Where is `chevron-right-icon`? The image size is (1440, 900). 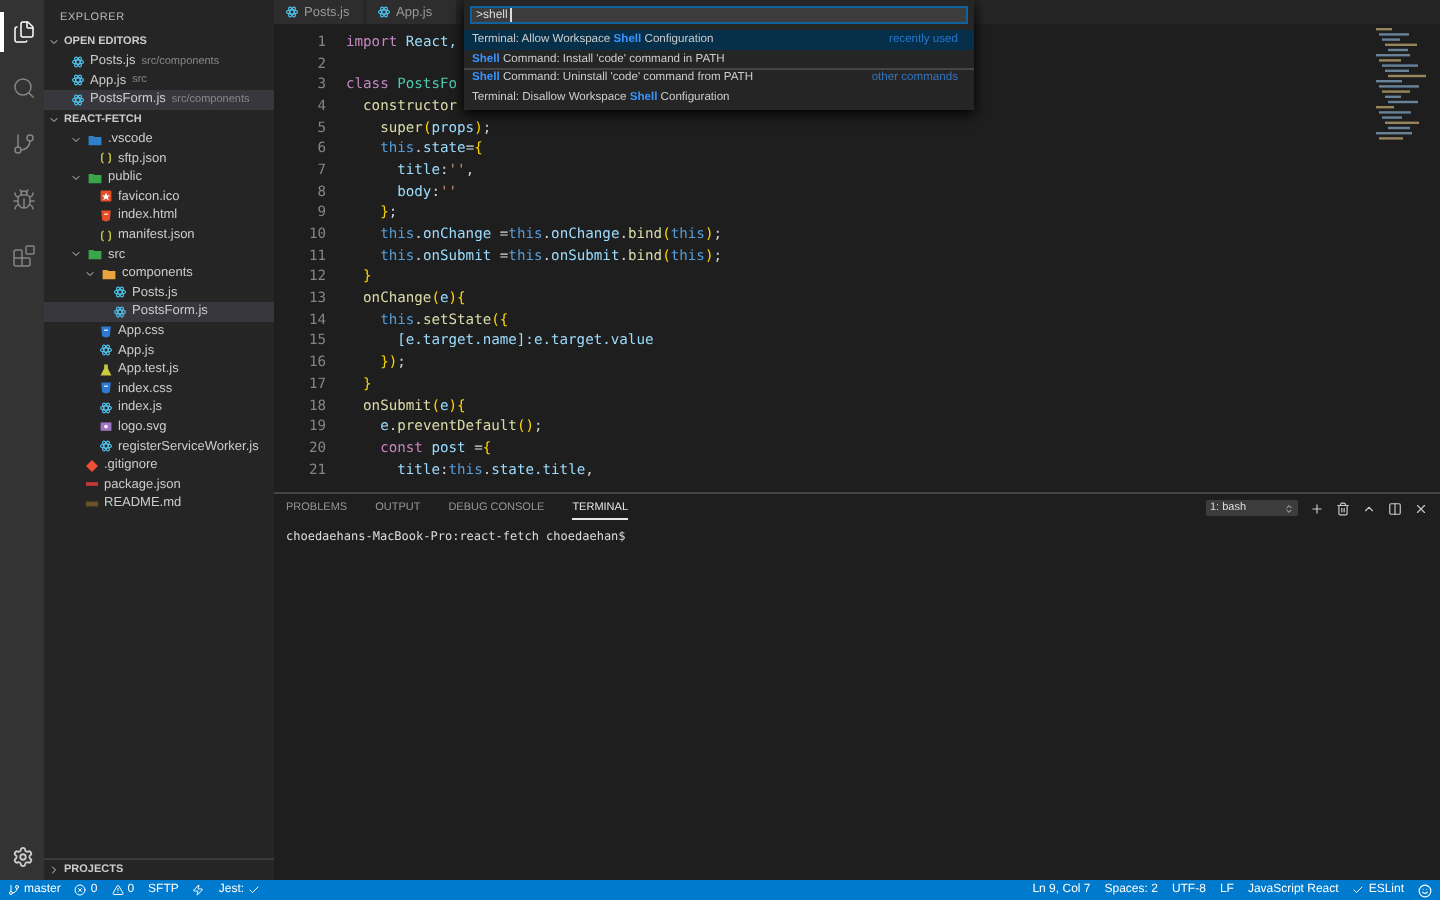
chevron-right-icon is located at coordinates (54, 870).